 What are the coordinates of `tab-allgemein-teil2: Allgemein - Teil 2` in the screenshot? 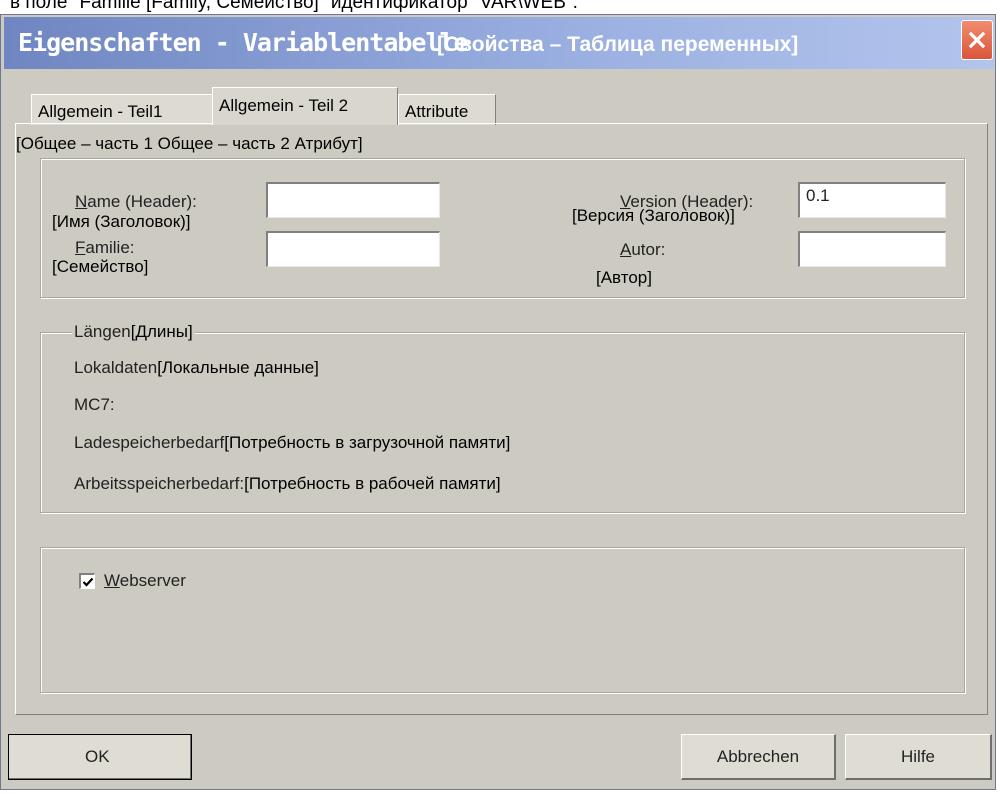 It's located at (305, 106).